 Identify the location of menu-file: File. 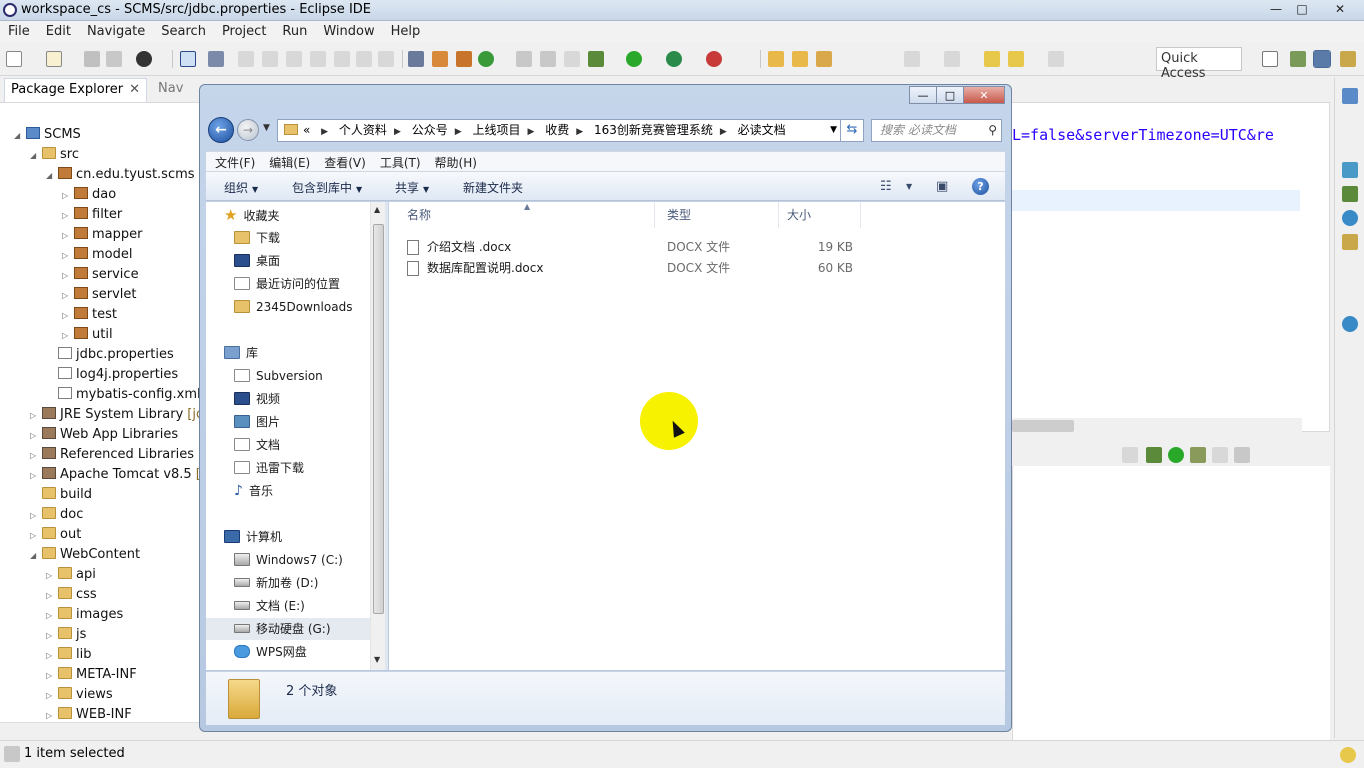
(19, 30).